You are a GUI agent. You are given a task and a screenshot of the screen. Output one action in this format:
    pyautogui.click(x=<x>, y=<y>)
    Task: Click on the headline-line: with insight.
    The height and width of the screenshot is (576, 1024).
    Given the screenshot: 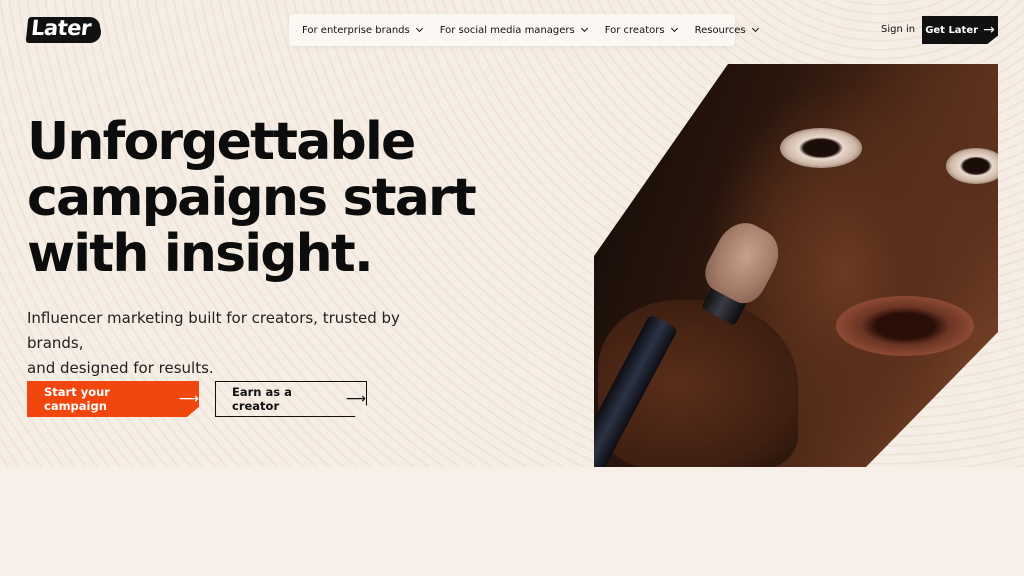 What is the action you would take?
    pyautogui.click(x=200, y=254)
    